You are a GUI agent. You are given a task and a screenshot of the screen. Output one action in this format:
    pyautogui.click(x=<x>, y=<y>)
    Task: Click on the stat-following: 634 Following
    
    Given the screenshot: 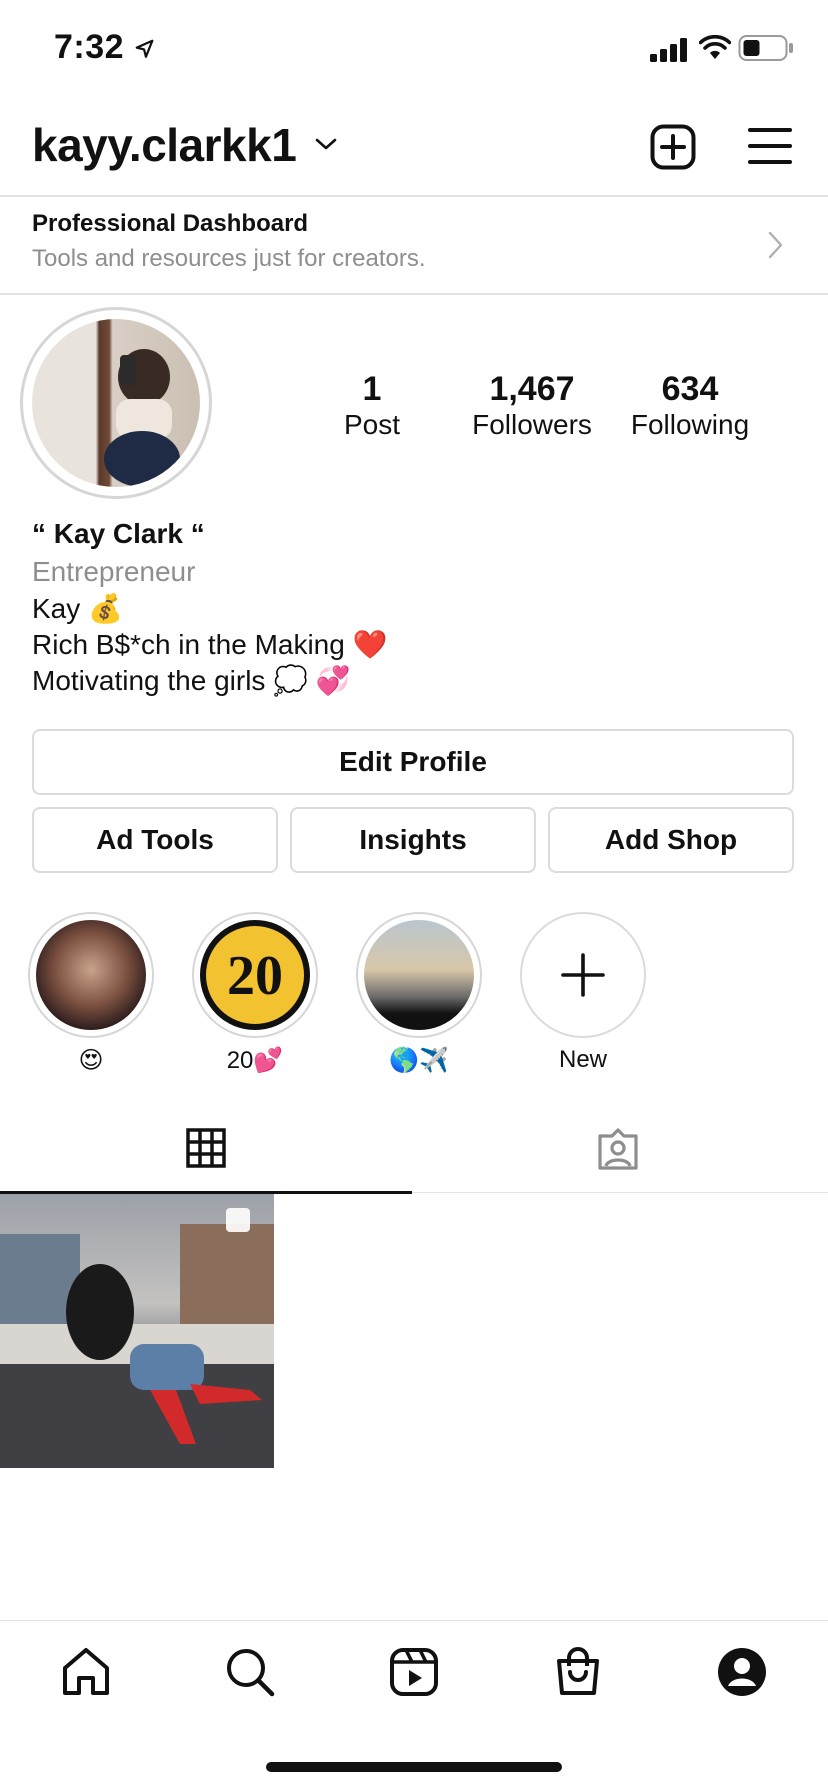 What is the action you would take?
    pyautogui.click(x=690, y=405)
    